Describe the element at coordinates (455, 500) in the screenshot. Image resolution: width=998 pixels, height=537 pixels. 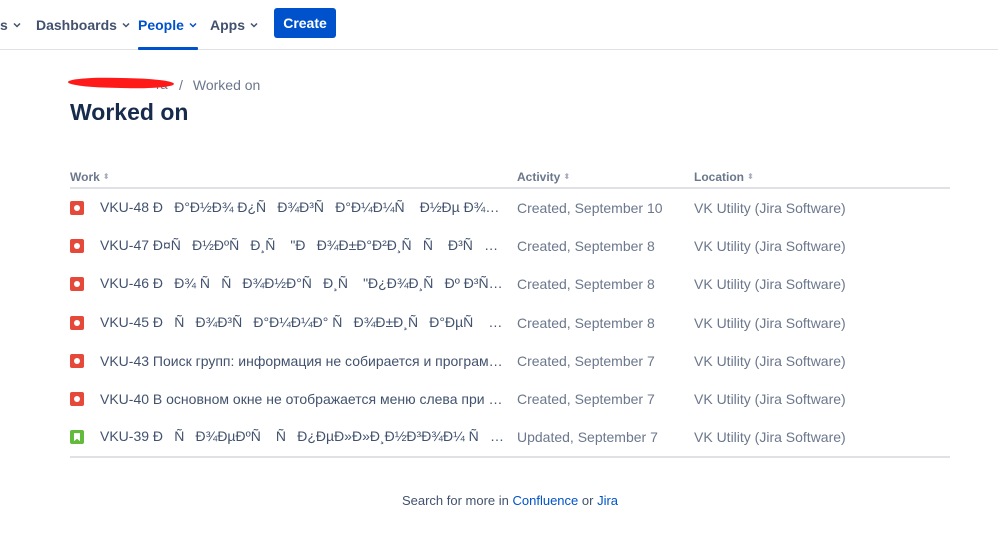
I see `footer-text: Search for more in` at that location.